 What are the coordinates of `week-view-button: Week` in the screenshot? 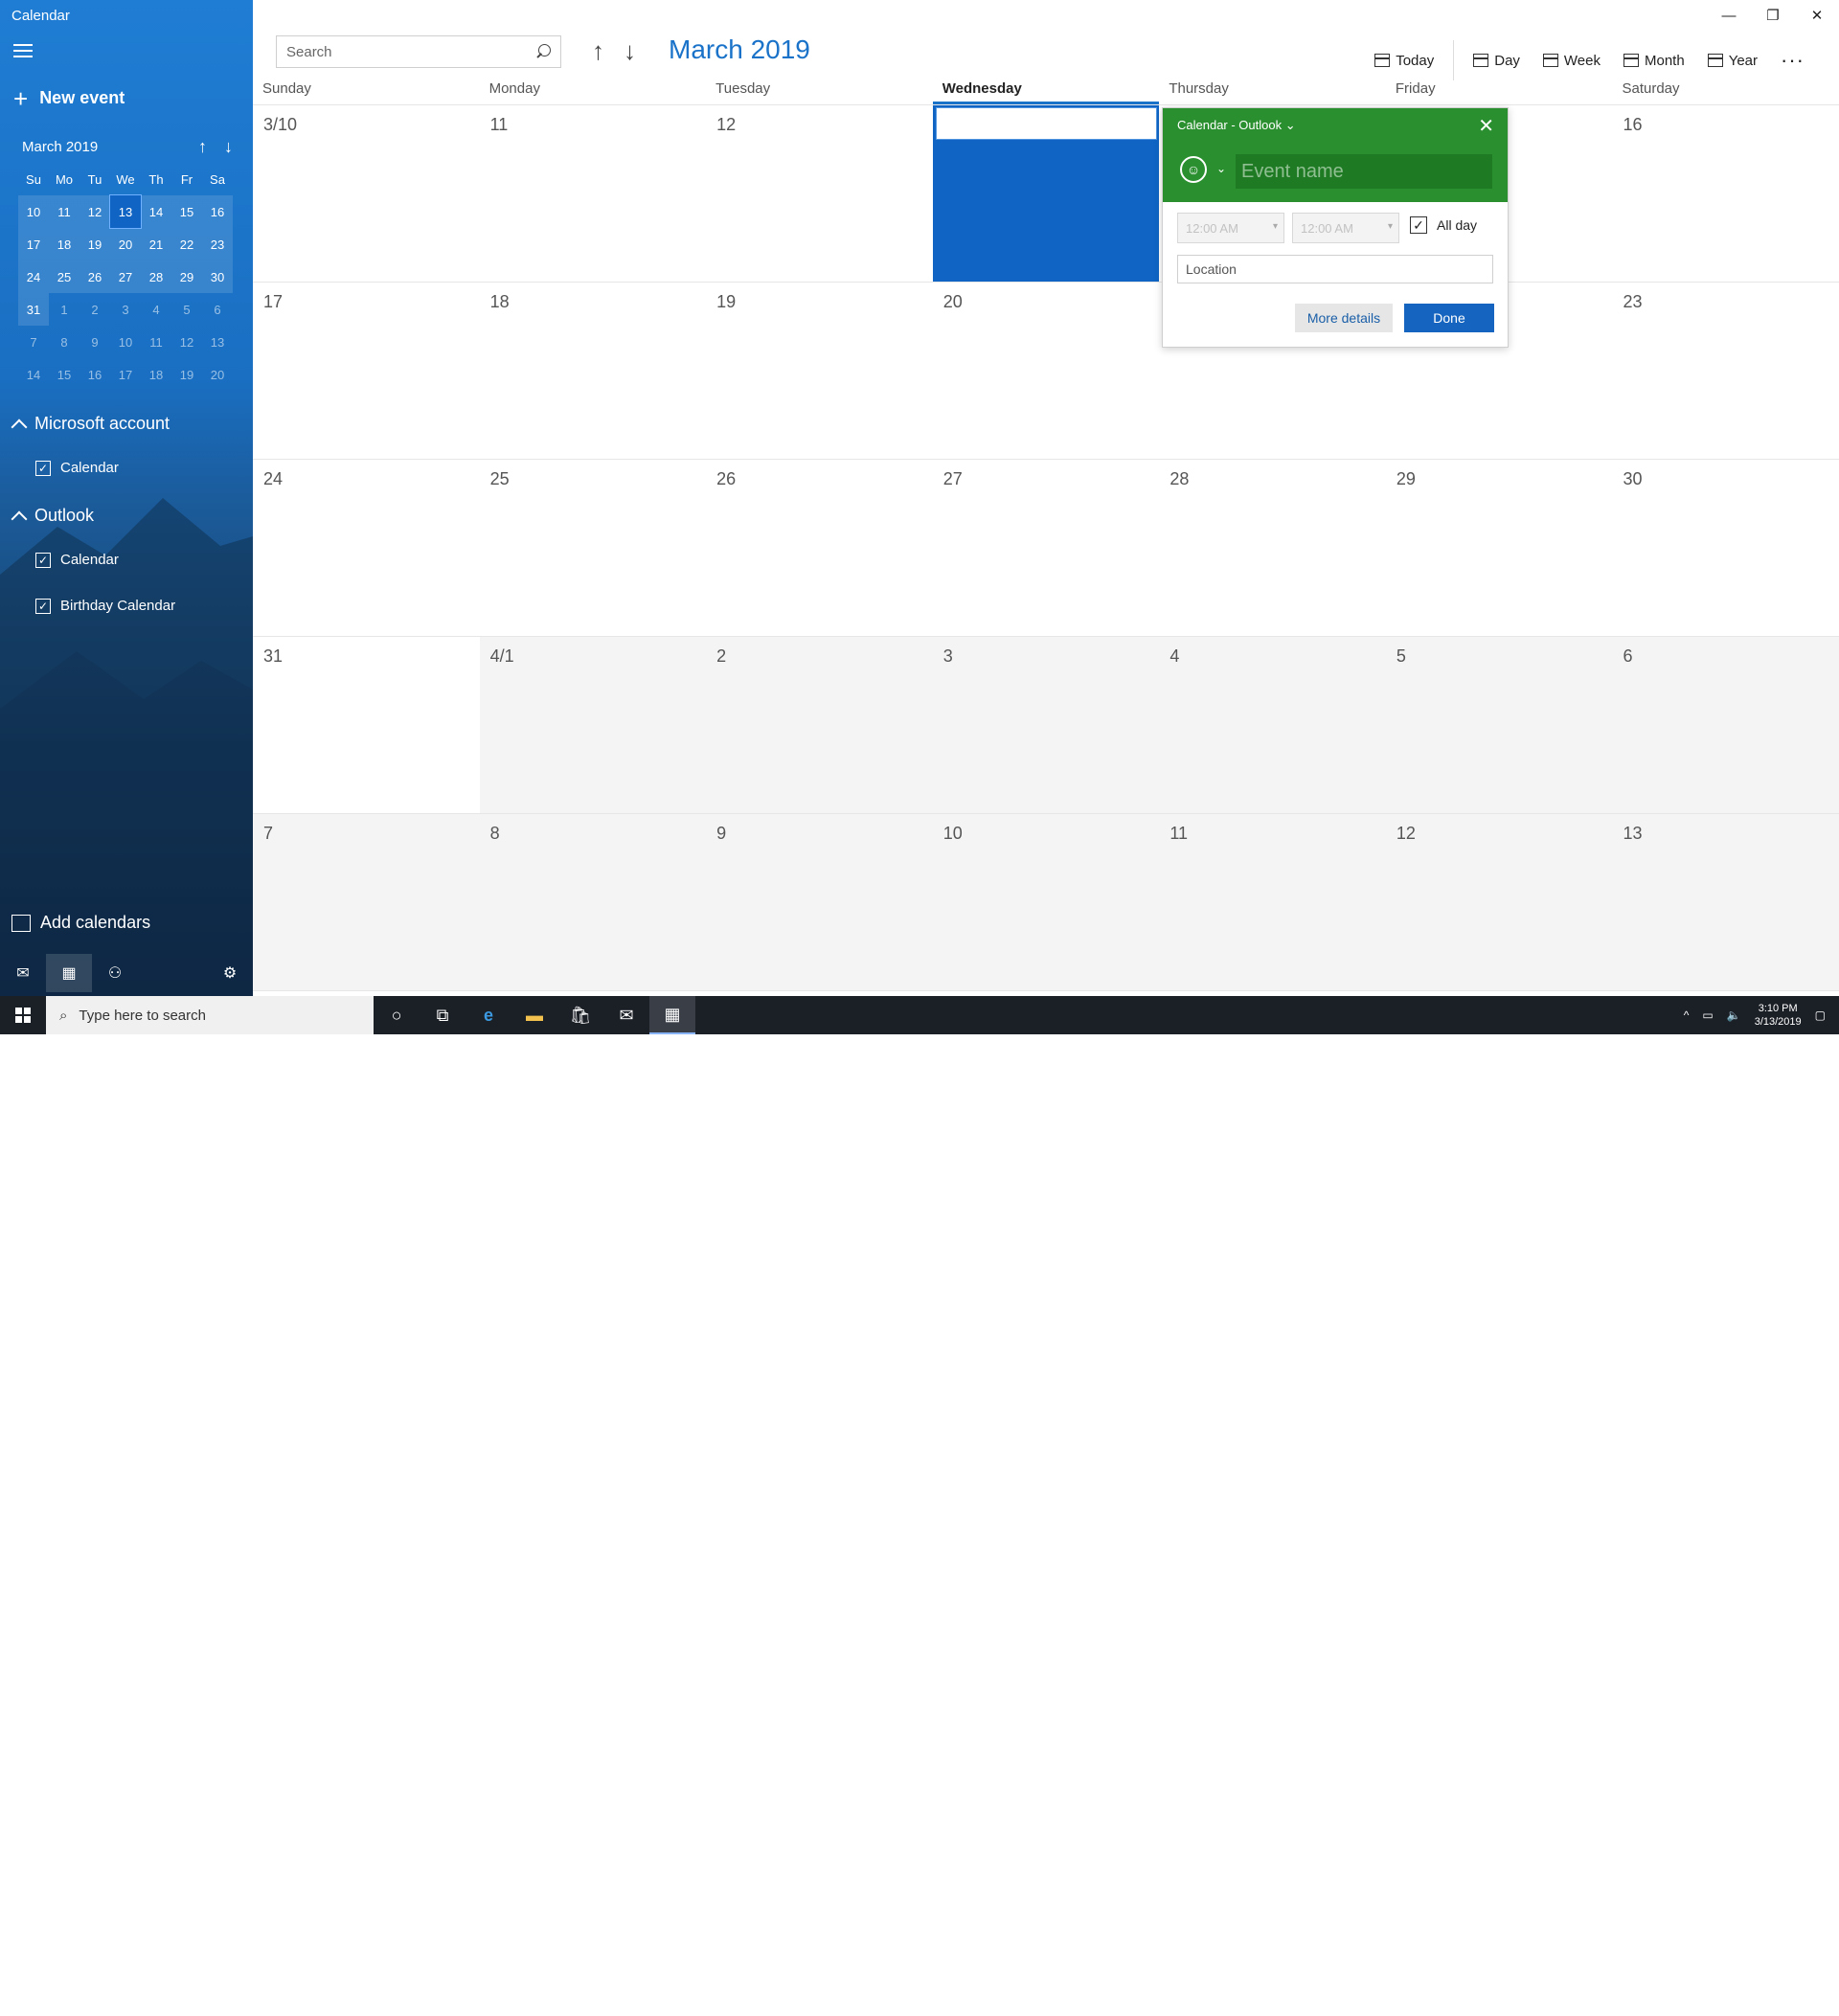 It's located at (1571, 61).